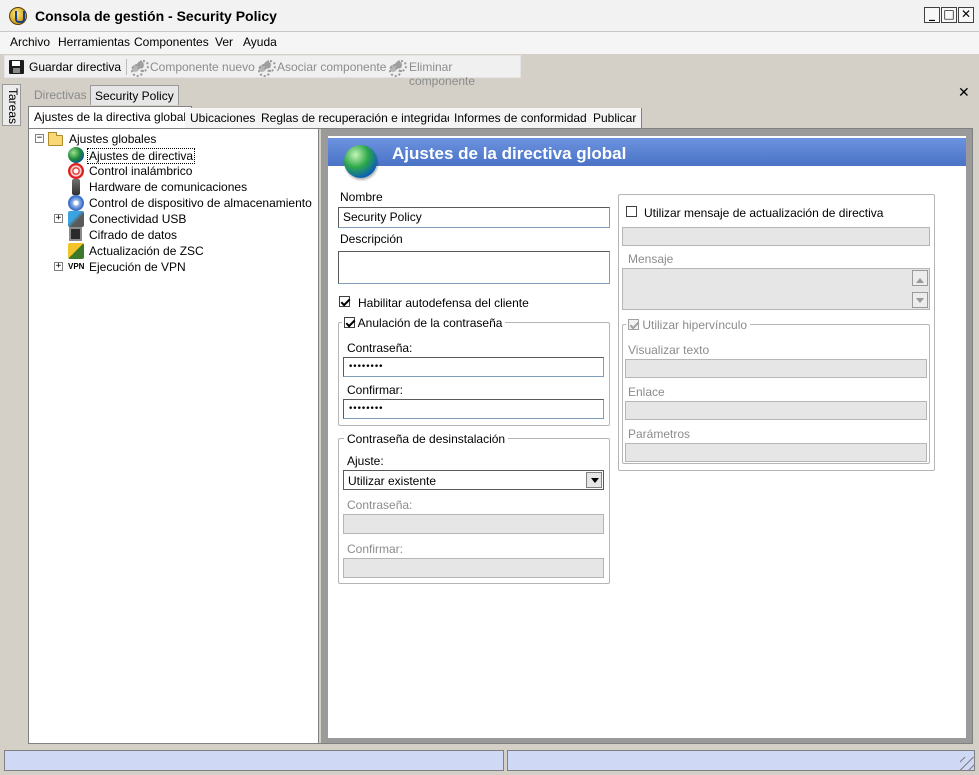  Describe the element at coordinates (397, 68) in the screenshot. I see `delete-component-icon` at that location.